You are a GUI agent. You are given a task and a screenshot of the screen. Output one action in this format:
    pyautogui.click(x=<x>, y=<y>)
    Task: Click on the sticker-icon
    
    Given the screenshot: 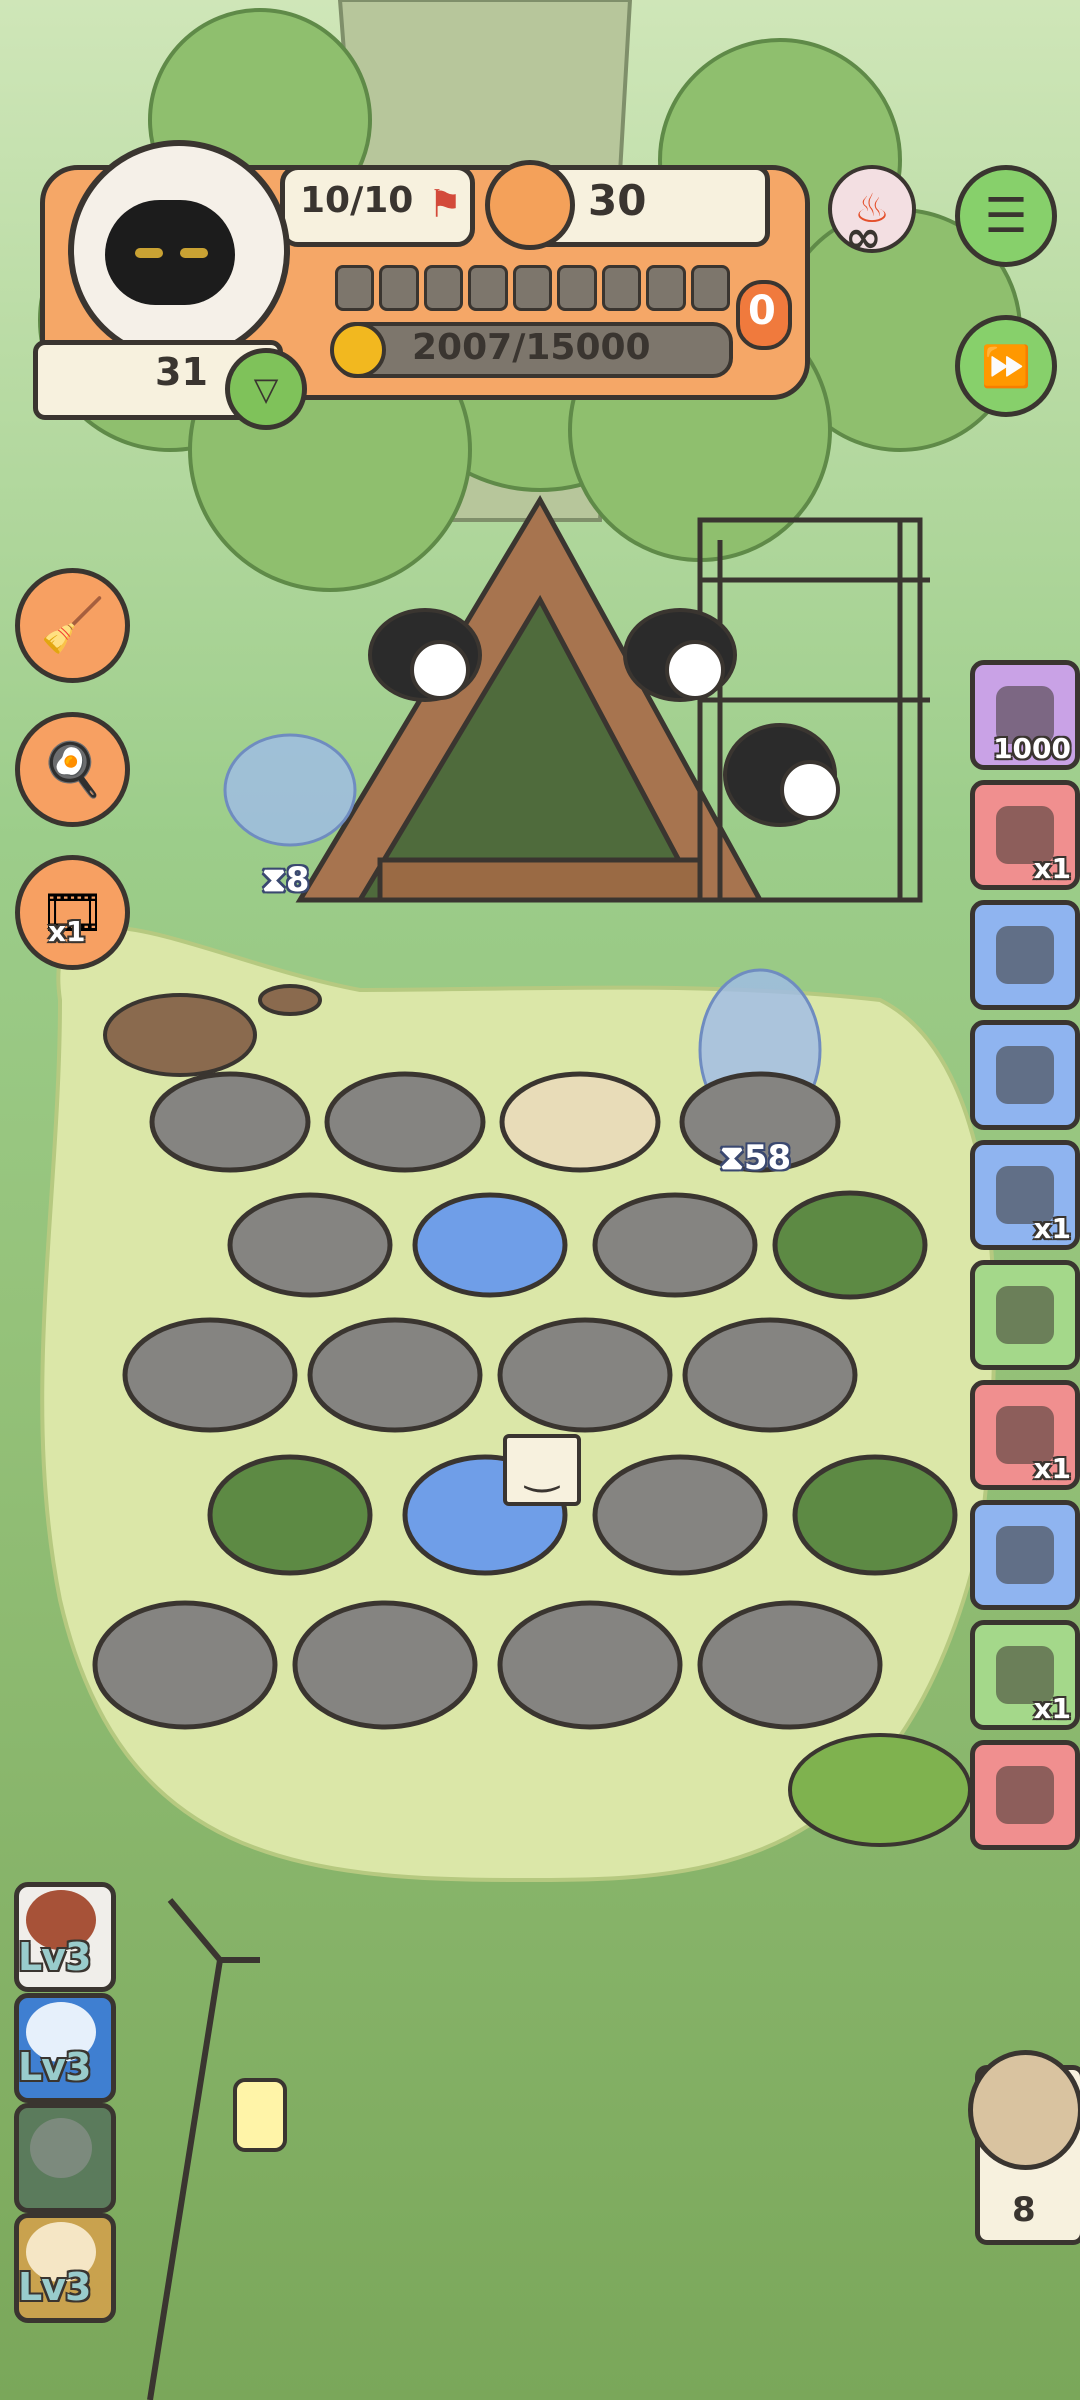 What is the action you would take?
    pyautogui.click(x=1025, y=1795)
    